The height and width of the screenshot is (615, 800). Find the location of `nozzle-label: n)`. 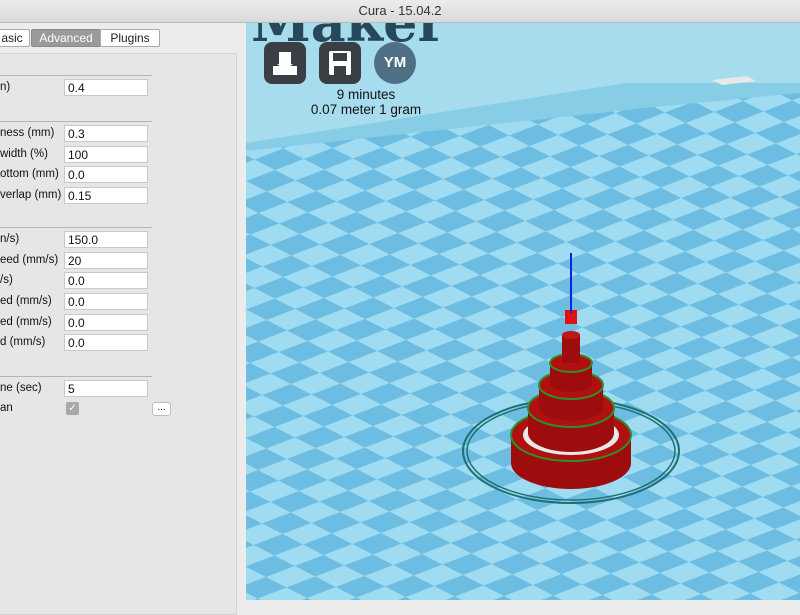

nozzle-label: n) is located at coordinates (5, 87).